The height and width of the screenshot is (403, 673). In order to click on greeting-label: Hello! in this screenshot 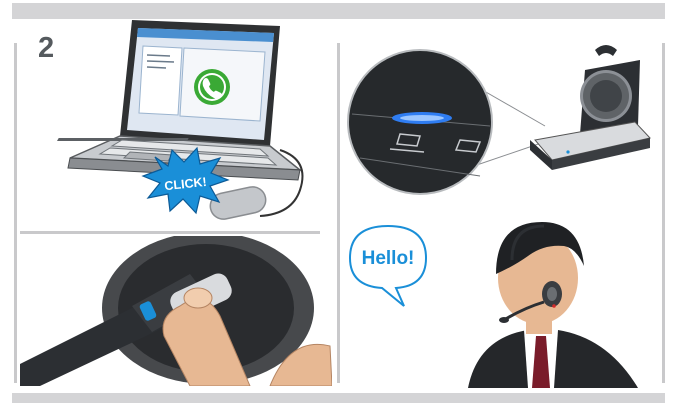, I will do `click(388, 258)`.